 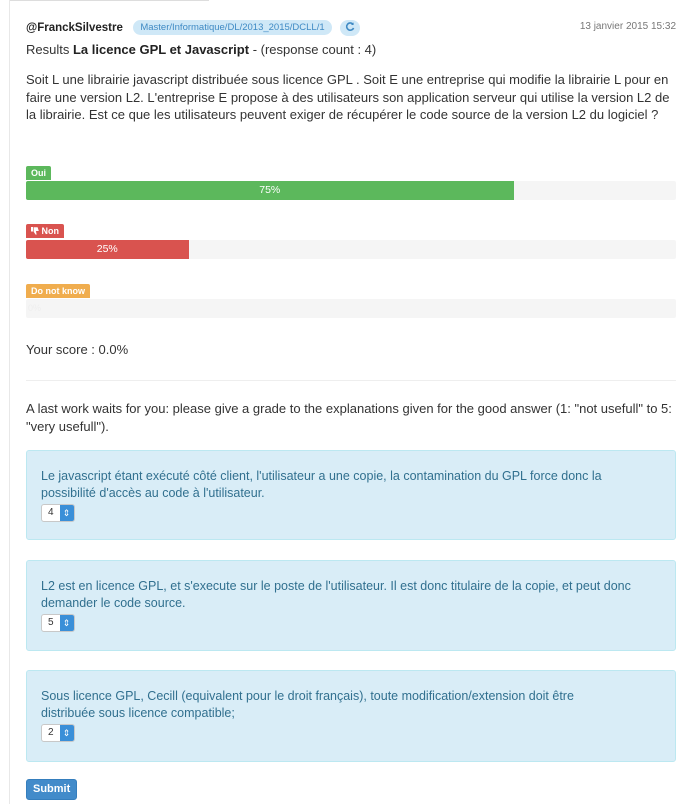 I want to click on grade-value: 4, so click(x=51, y=512).